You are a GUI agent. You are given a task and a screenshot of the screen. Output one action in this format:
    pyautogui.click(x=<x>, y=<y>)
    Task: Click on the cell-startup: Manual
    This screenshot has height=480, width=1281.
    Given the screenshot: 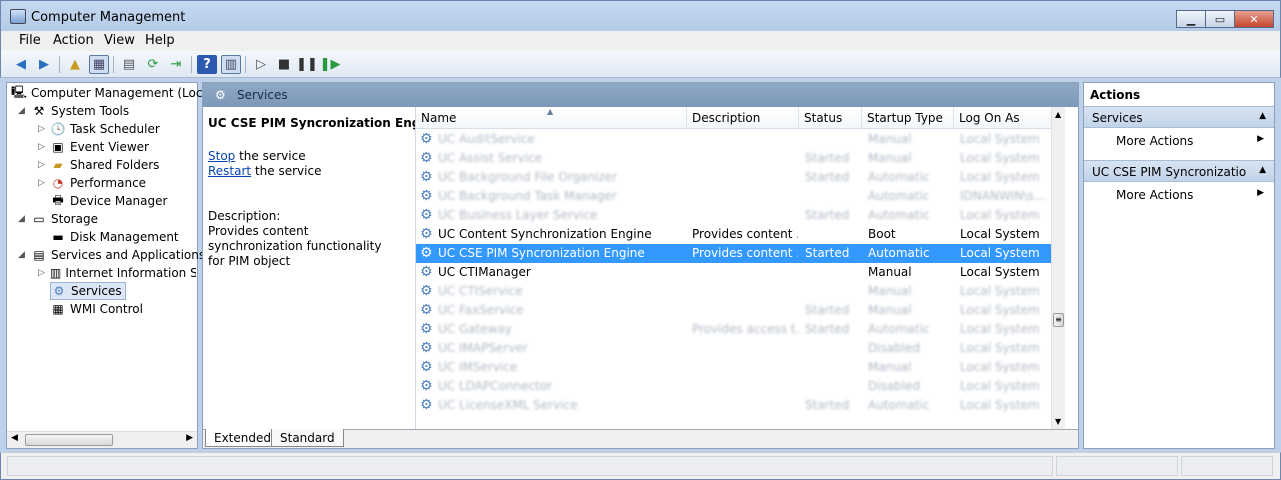 What is the action you would take?
    pyautogui.click(x=890, y=158)
    